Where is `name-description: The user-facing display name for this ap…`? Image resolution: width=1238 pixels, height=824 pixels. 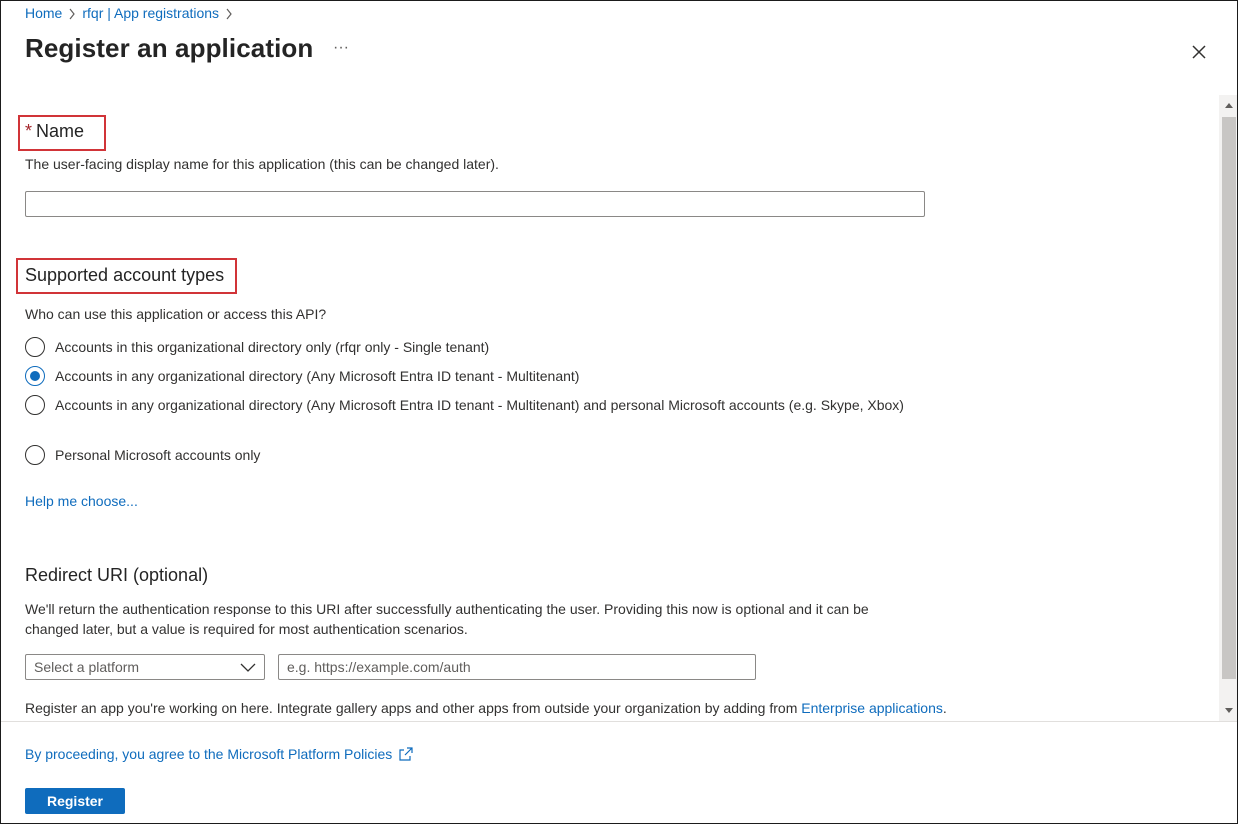
name-description: The user-facing display name for this ap… is located at coordinates (262, 164).